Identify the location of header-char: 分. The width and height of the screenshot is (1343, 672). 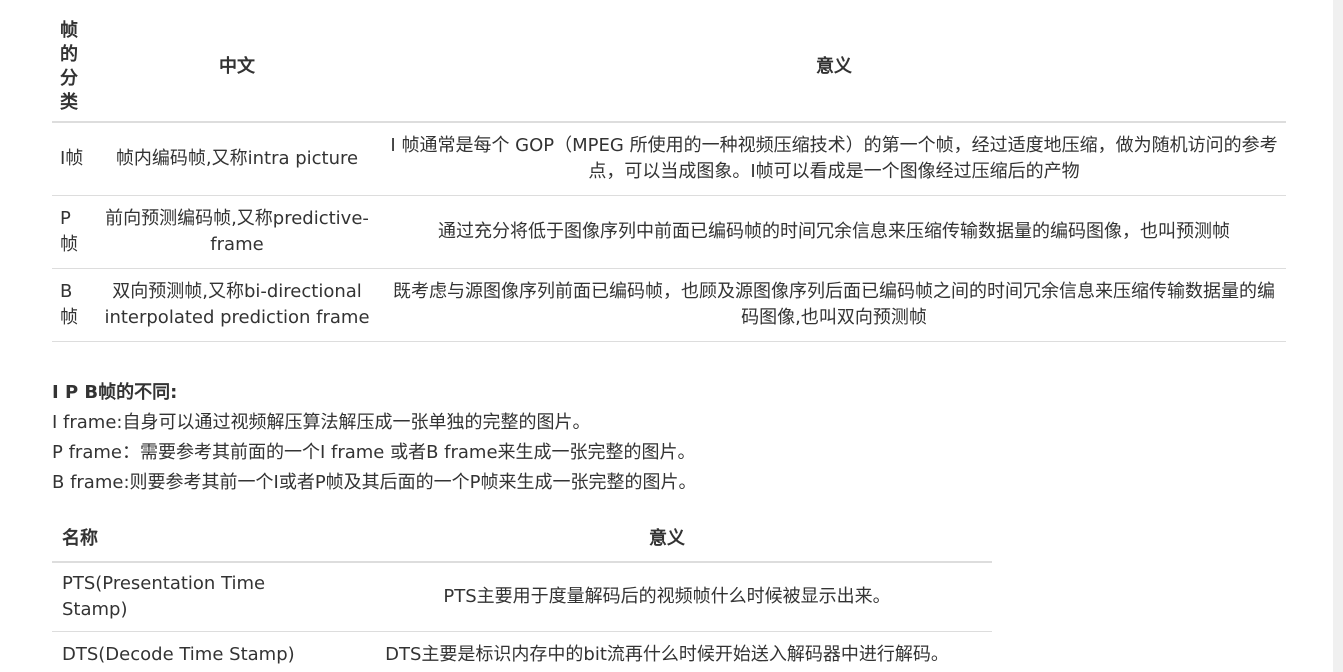
(69, 78).